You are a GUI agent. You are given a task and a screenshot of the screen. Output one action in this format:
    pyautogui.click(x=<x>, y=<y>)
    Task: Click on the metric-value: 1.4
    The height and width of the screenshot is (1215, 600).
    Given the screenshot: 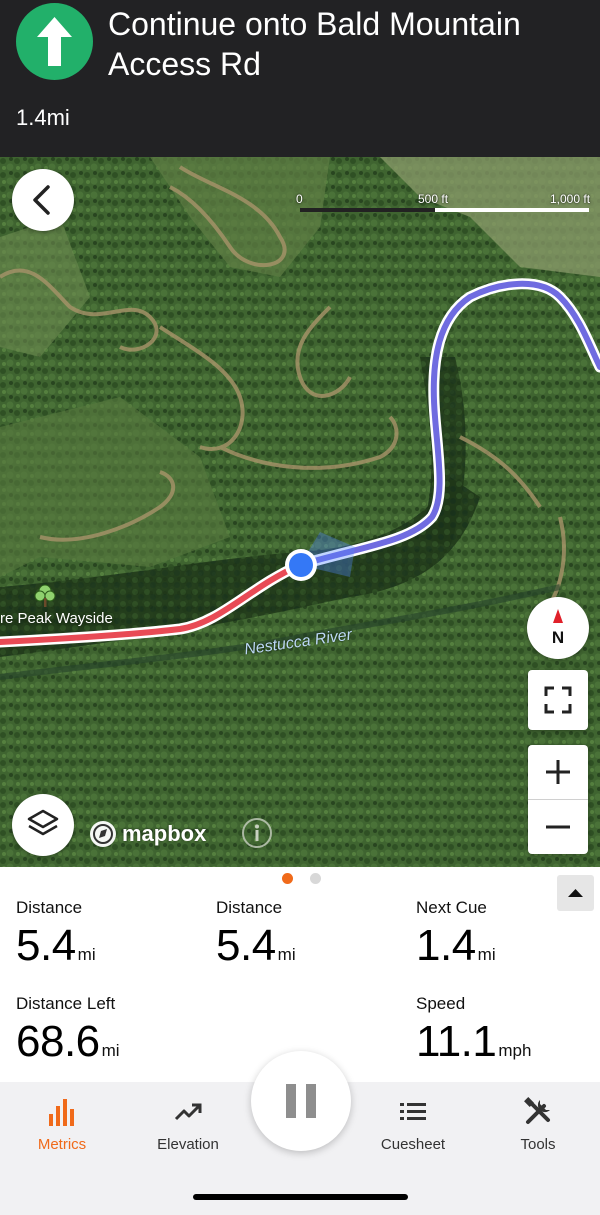 What is the action you would take?
    pyautogui.click(x=446, y=945)
    